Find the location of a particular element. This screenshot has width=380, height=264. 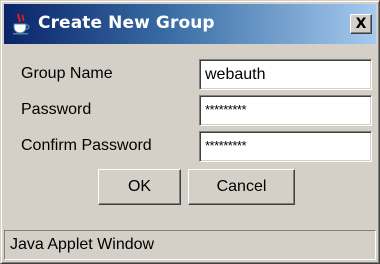

close-button: X is located at coordinates (361, 24).